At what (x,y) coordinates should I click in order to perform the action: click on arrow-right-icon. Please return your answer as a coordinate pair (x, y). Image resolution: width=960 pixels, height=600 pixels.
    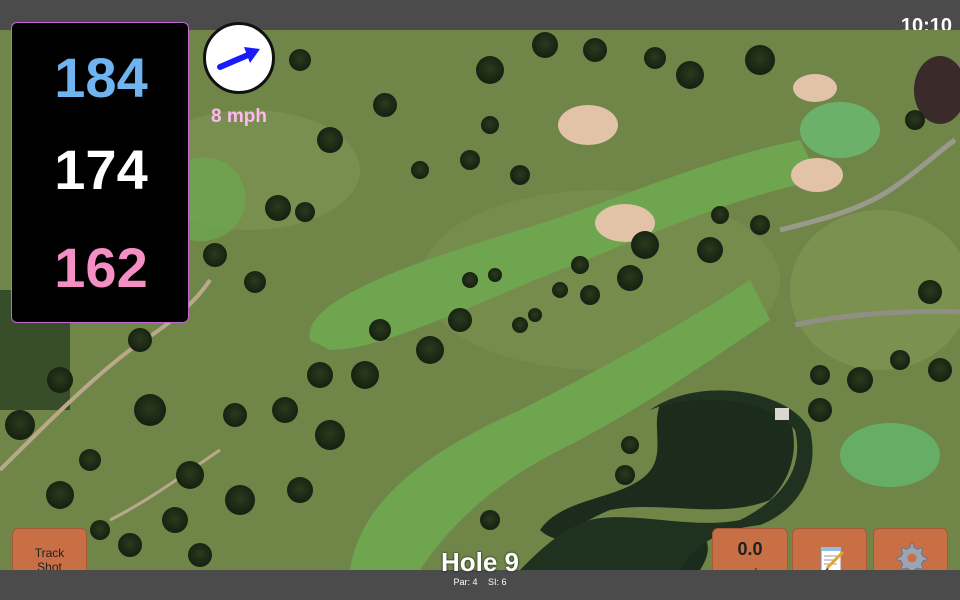
    Looking at the image, I should click on (238, 58).